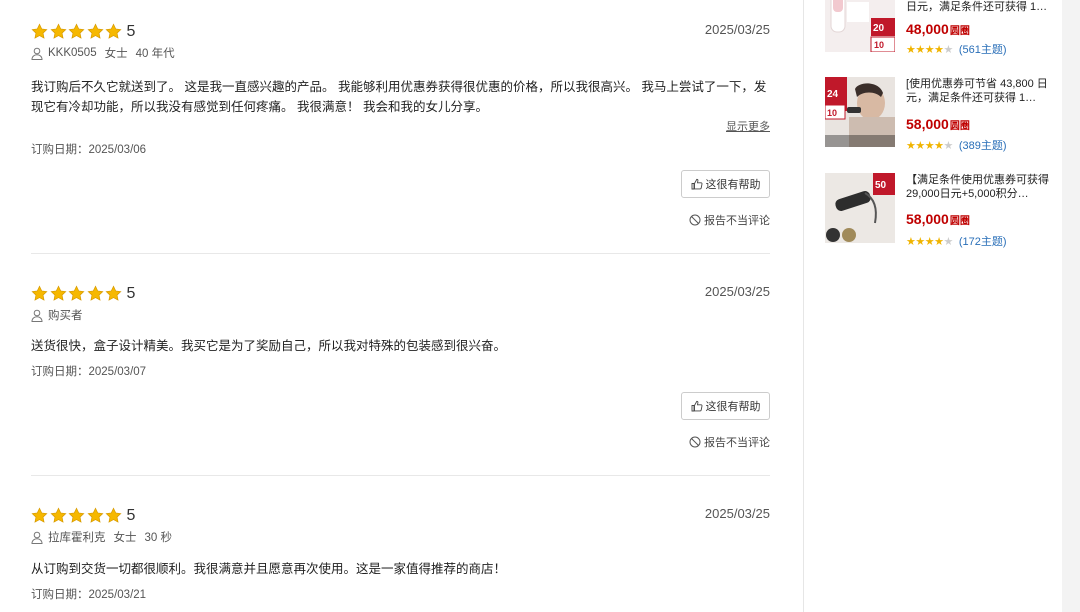 The width and height of the screenshot is (1080, 612). I want to click on product-price: 48,000圆圈, so click(938, 29).